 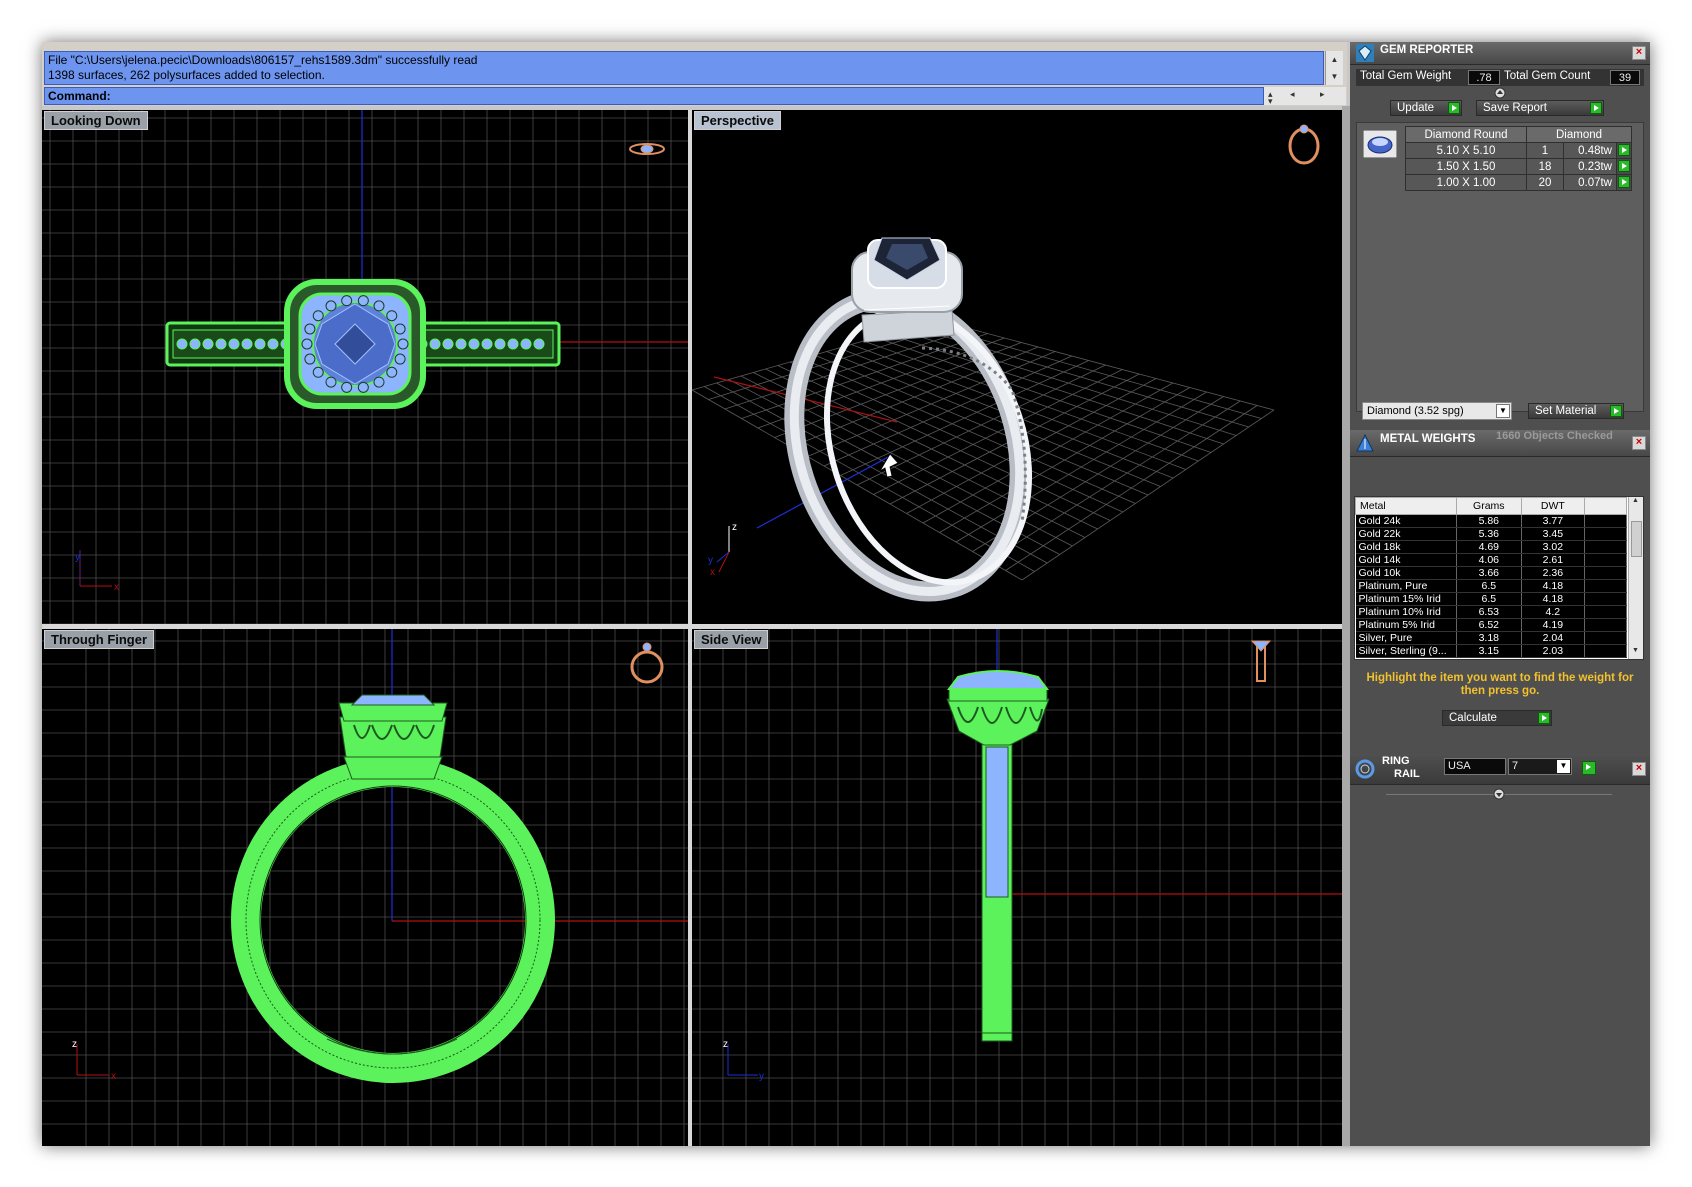 I want to click on ring-render, so click(x=910, y=429).